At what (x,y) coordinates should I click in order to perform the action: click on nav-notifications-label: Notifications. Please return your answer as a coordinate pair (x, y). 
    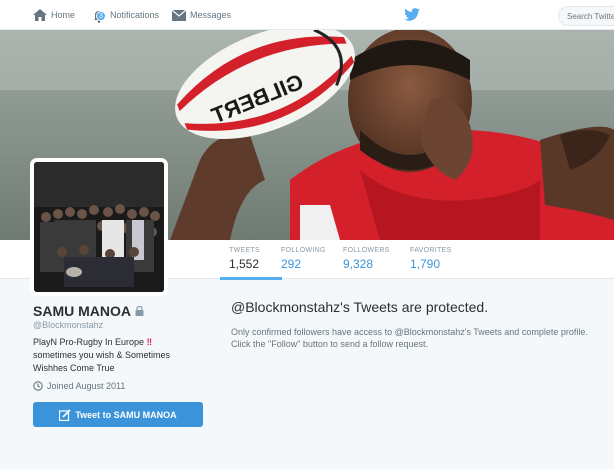
    Looking at the image, I should click on (135, 15).